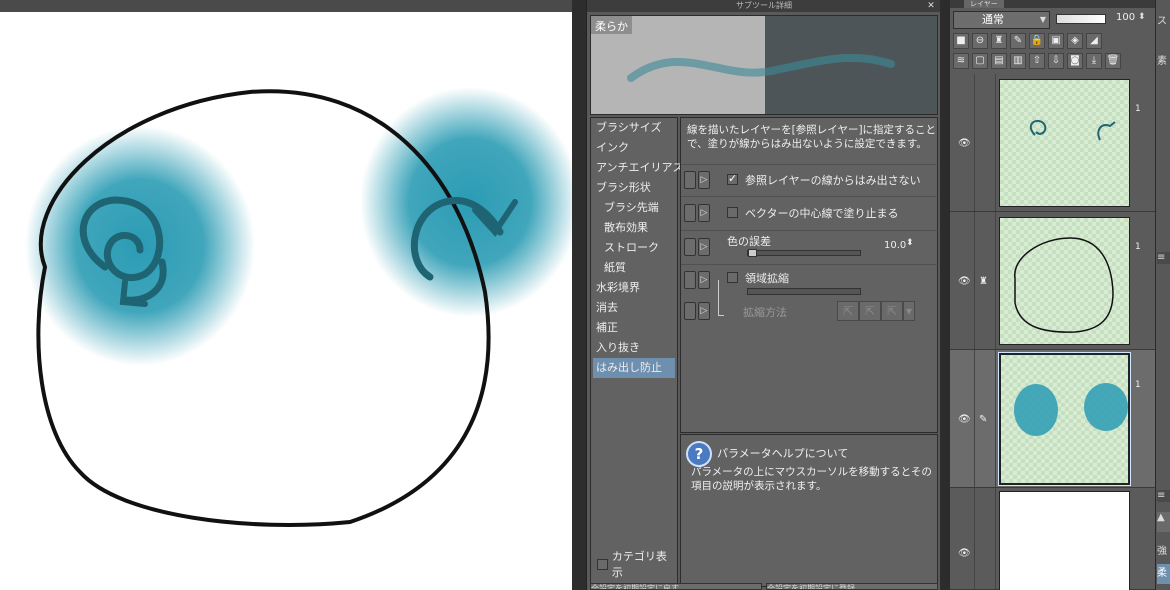 The width and height of the screenshot is (1170, 590). Describe the element at coordinates (676, 586) in the screenshot. I see `reset-all-button: 全設定を初期設定に戻す` at that location.